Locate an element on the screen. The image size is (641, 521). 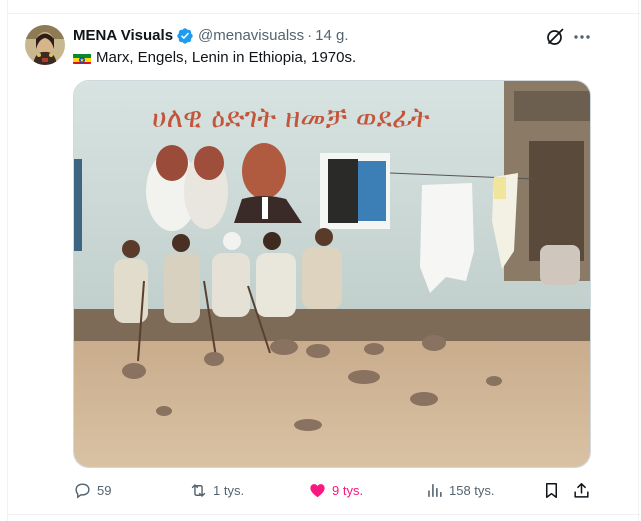
share-button is located at coordinates (581, 490).